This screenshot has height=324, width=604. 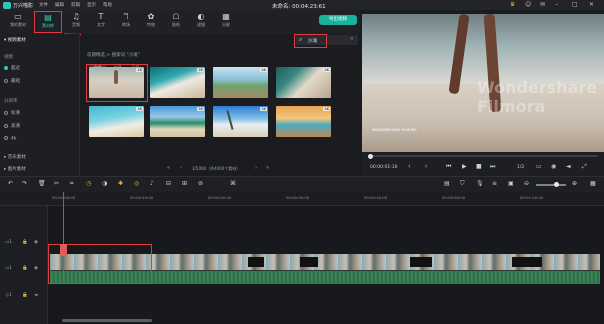 What do you see at coordinates (448, 167) in the screenshot?
I see `step-back-icon: ⏮` at bounding box center [448, 167].